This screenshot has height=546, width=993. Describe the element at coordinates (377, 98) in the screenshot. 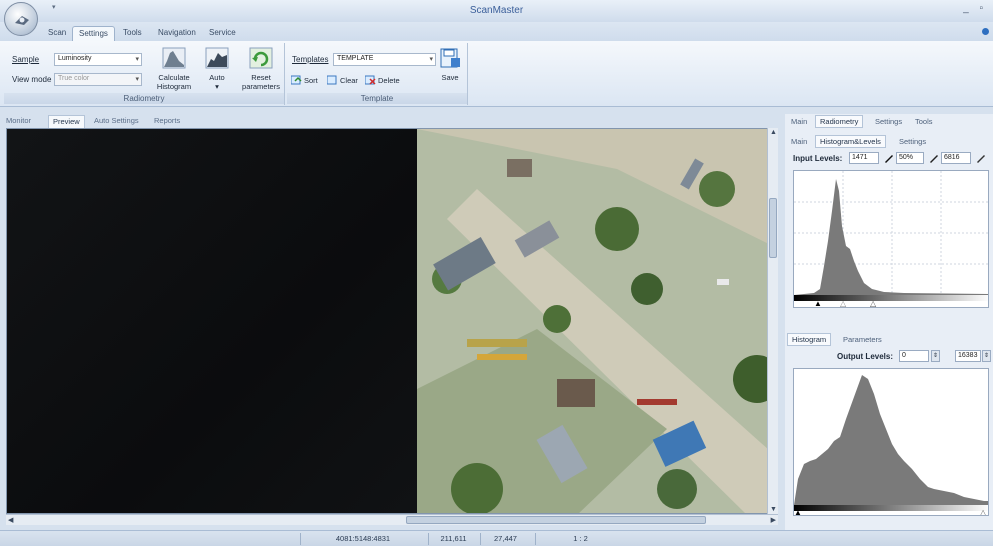

I see `template-group-label: Template` at that location.